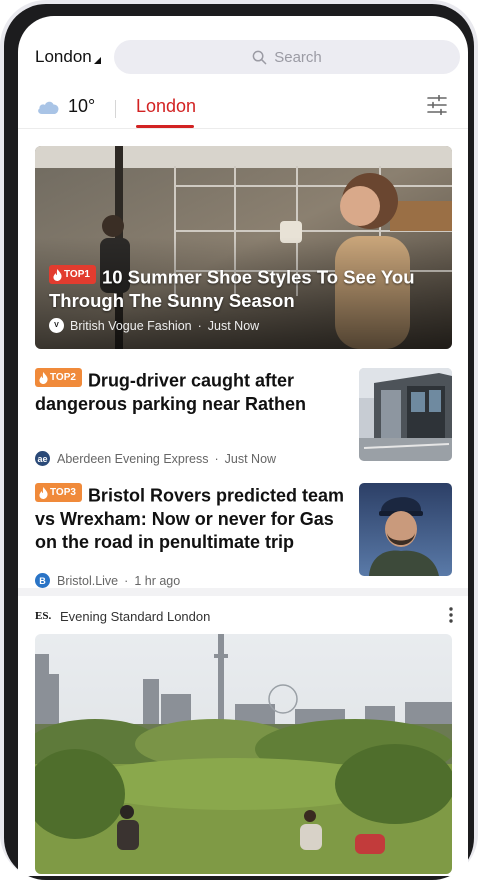  What do you see at coordinates (56, 325) in the screenshot?
I see `vogue-logo-icon: V` at bounding box center [56, 325].